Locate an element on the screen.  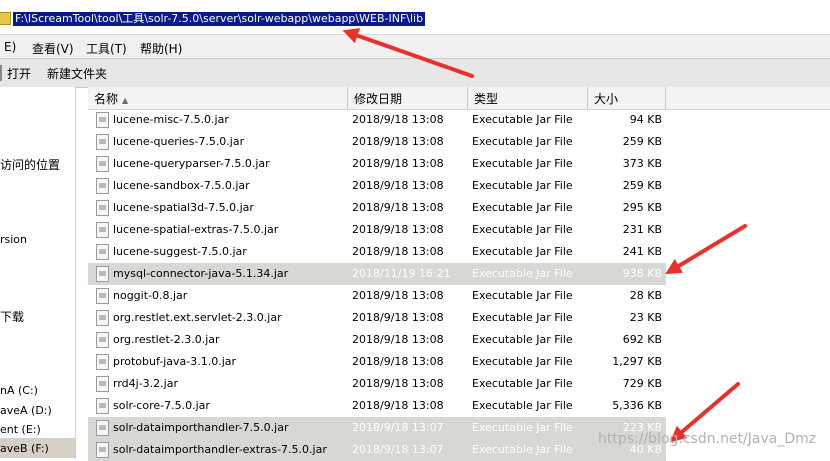
file-name: org.restlet.ext.servlet-2.3.0.jar is located at coordinates (197, 317).